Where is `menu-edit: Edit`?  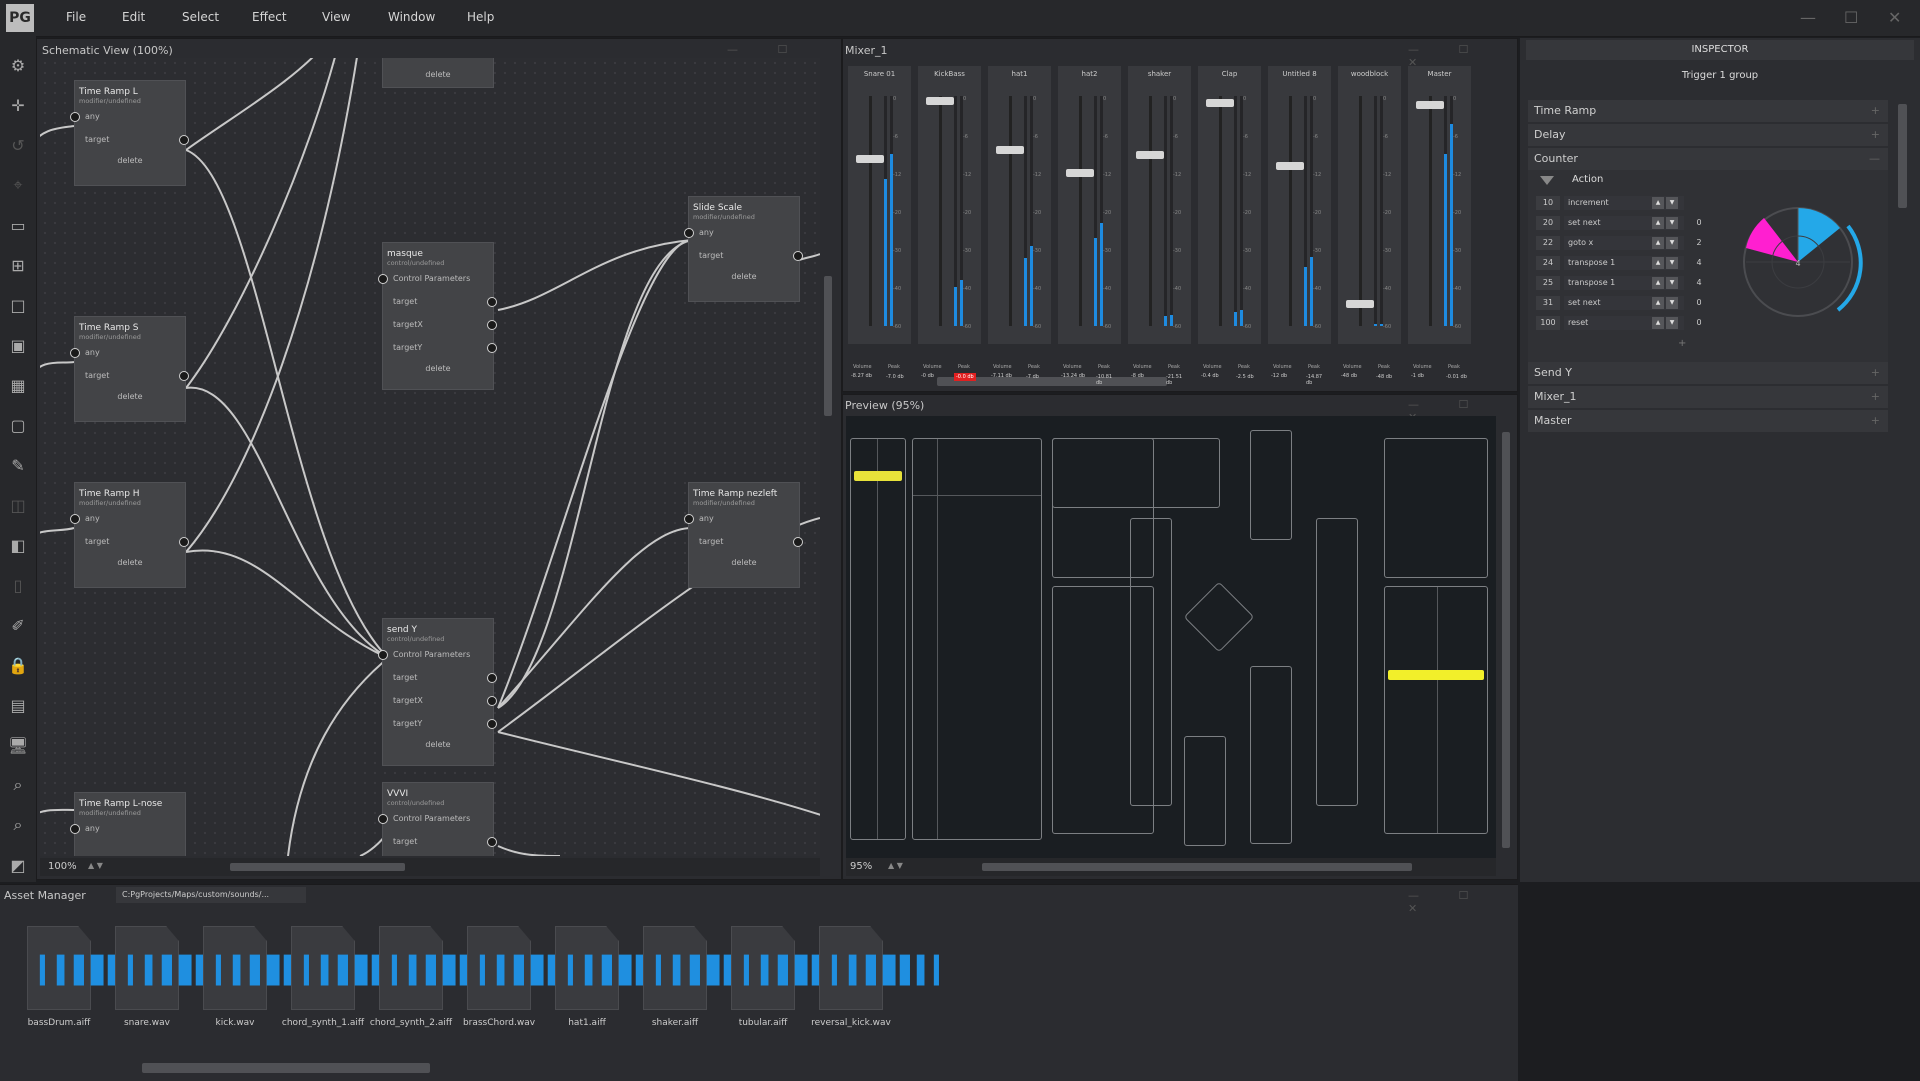 menu-edit: Edit is located at coordinates (133, 17).